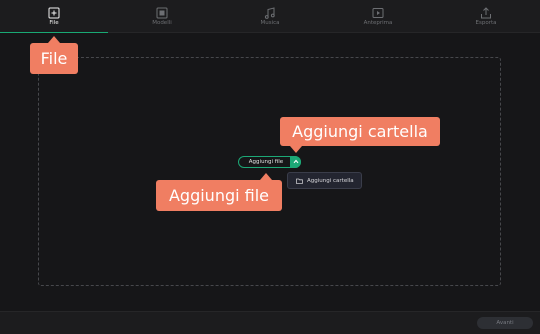 The image size is (540, 334). I want to click on template-icon, so click(162, 12).